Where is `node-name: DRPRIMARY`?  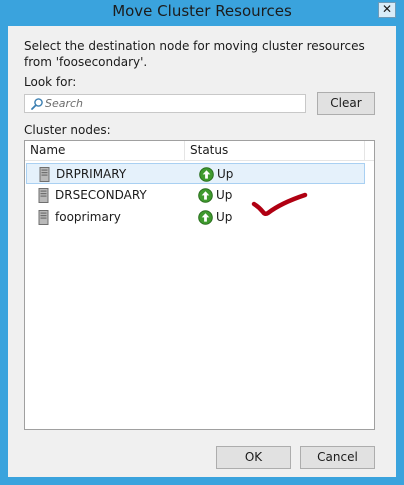 node-name: DRPRIMARY is located at coordinates (91, 174).